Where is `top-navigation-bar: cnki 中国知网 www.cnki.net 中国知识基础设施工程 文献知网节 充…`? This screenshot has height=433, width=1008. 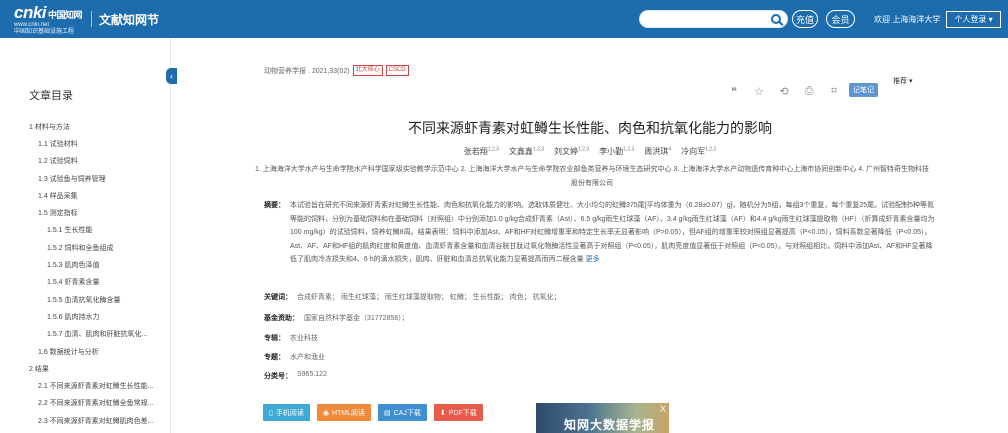 top-navigation-bar: cnki 中国知网 www.cnki.net 中国知识基础设施工程 文献知网节 充… is located at coordinates (504, 19).